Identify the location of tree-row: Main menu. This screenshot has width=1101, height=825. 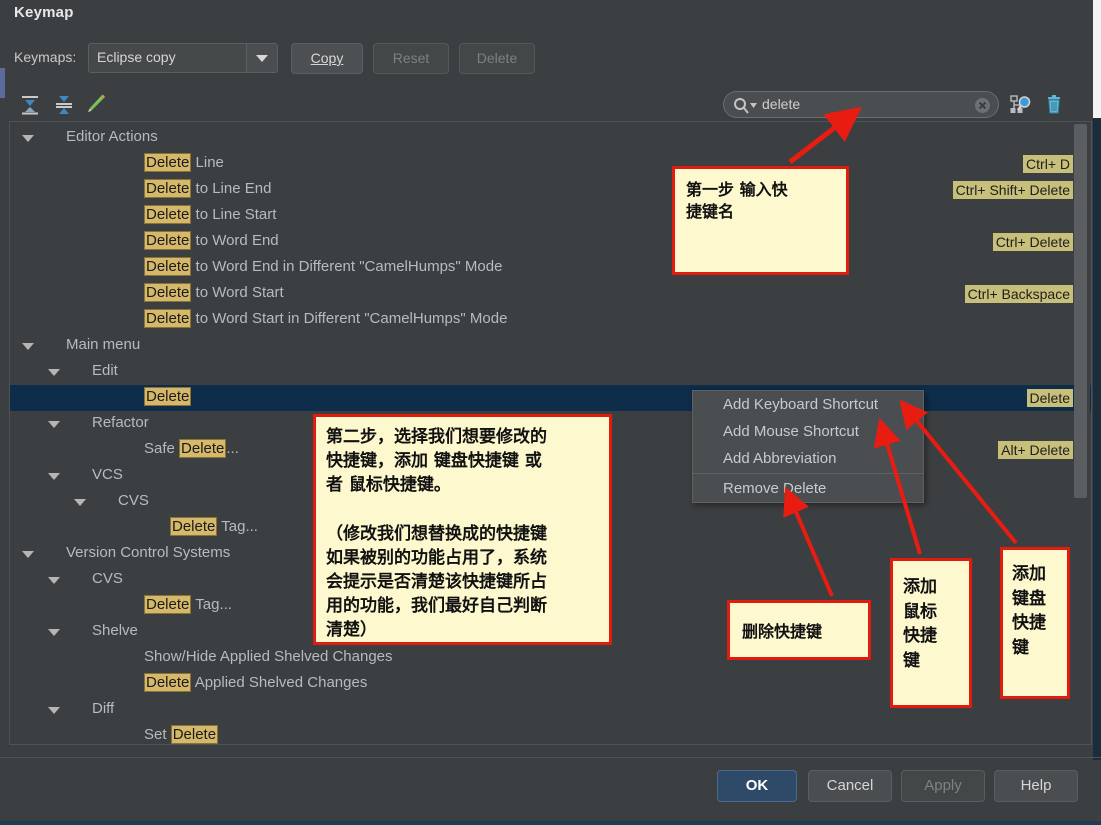
(550, 346).